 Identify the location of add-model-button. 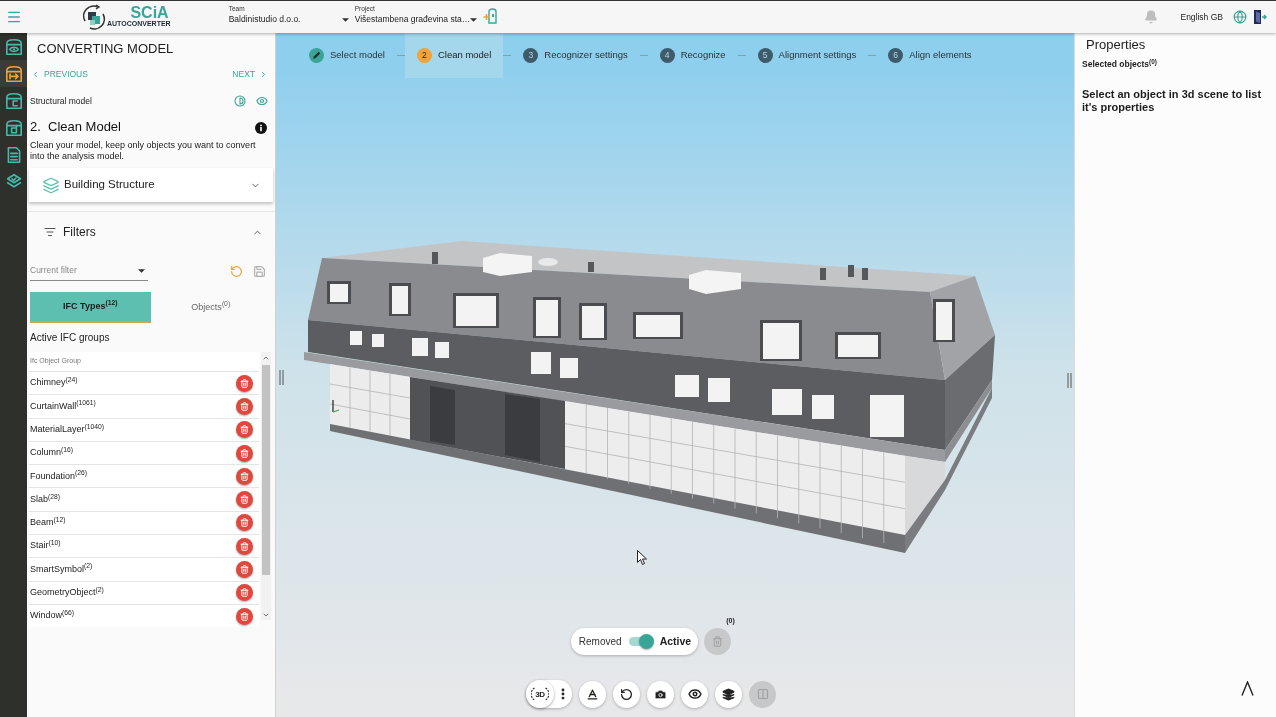
(489, 16).